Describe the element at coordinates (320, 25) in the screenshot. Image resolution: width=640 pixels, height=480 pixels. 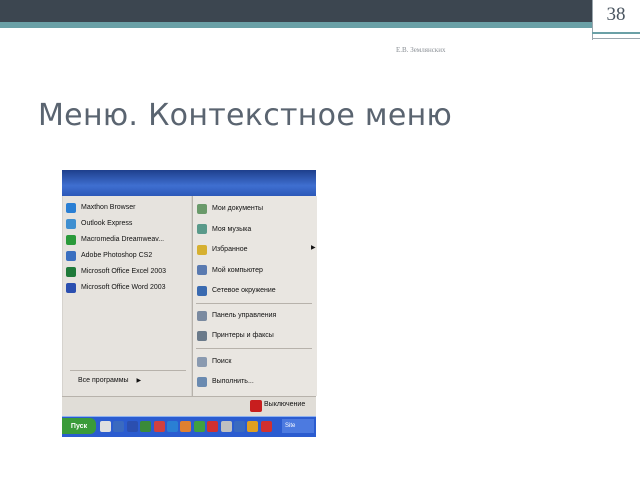
I see `slide-accent-bar` at that location.